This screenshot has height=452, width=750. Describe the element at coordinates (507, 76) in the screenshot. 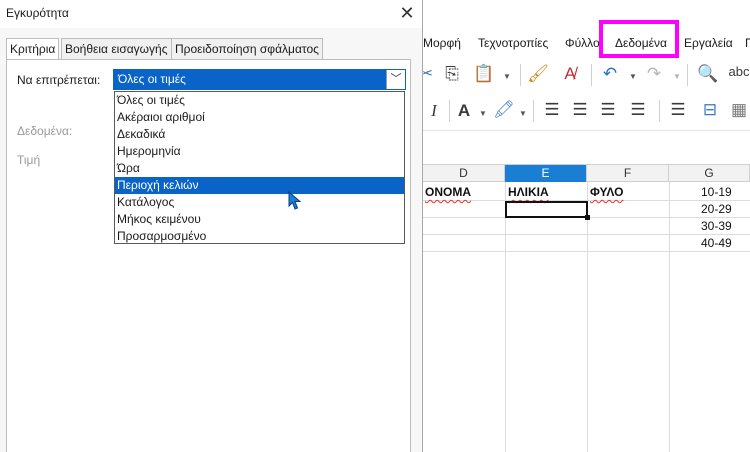

I see `paste-dropdown-icon: ▼` at that location.